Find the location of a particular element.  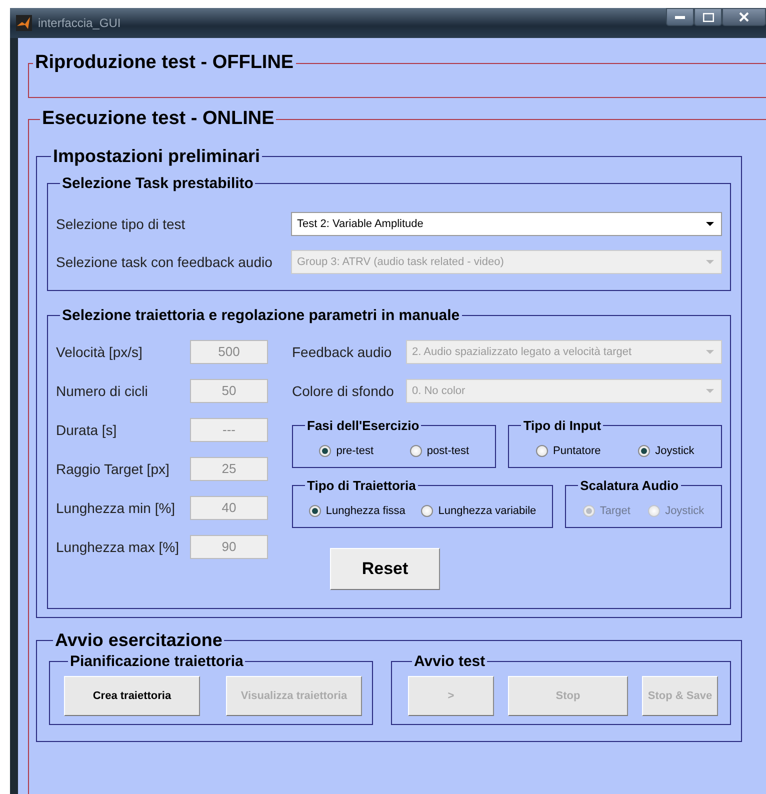

close-icon is located at coordinates (744, 17).